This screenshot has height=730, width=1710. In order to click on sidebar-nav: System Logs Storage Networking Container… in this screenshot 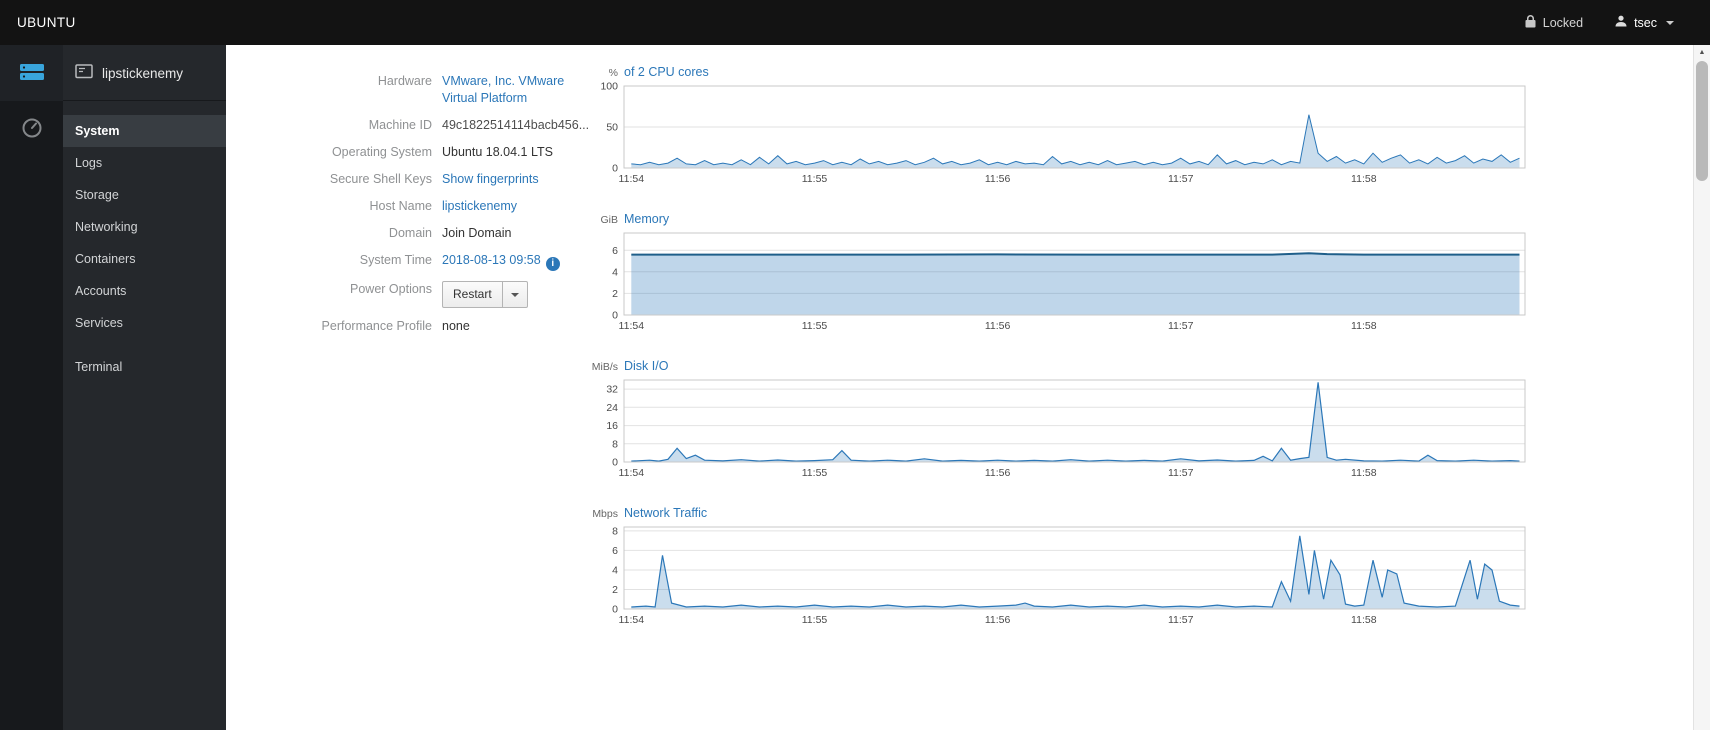, I will do `click(144, 242)`.